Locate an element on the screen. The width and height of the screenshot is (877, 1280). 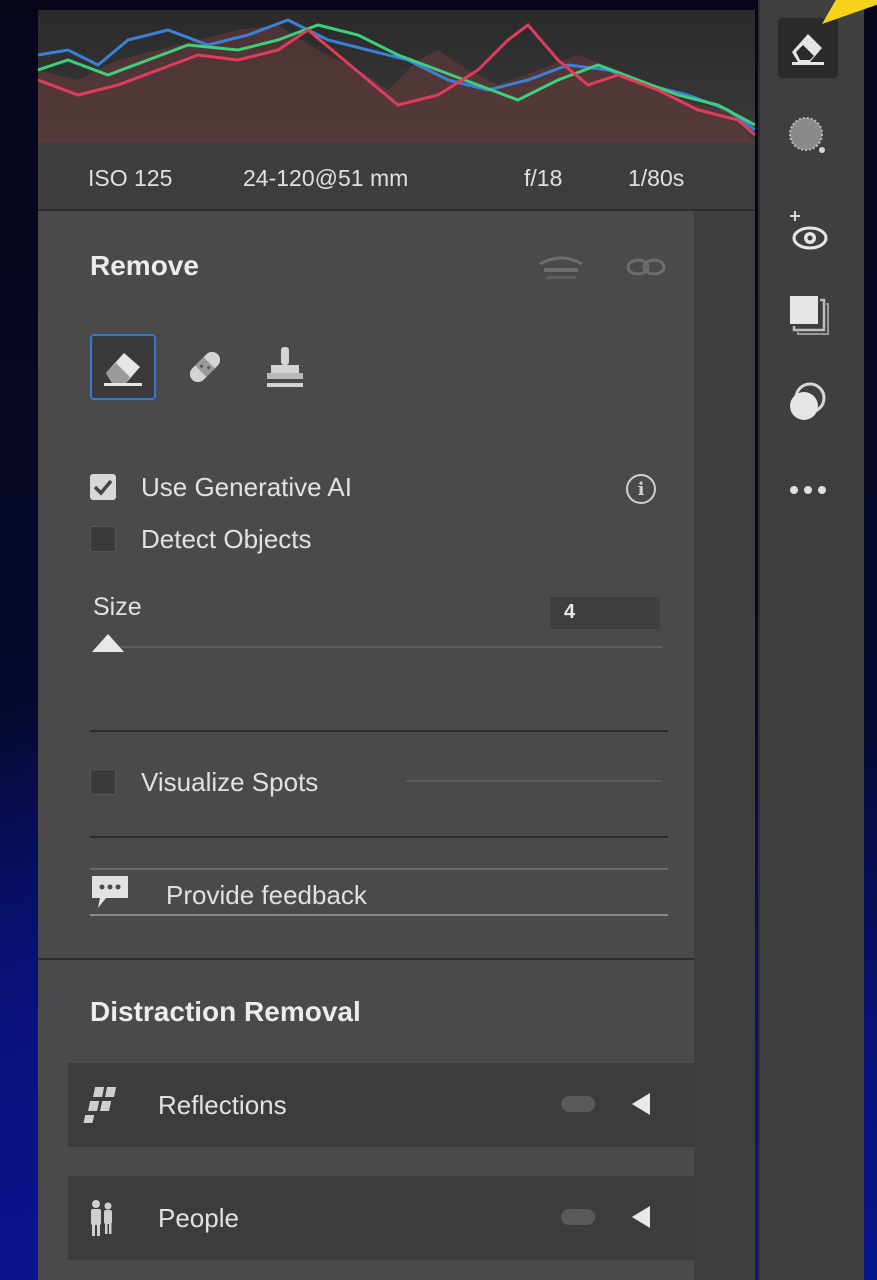
section-divider is located at coordinates (366, 959).